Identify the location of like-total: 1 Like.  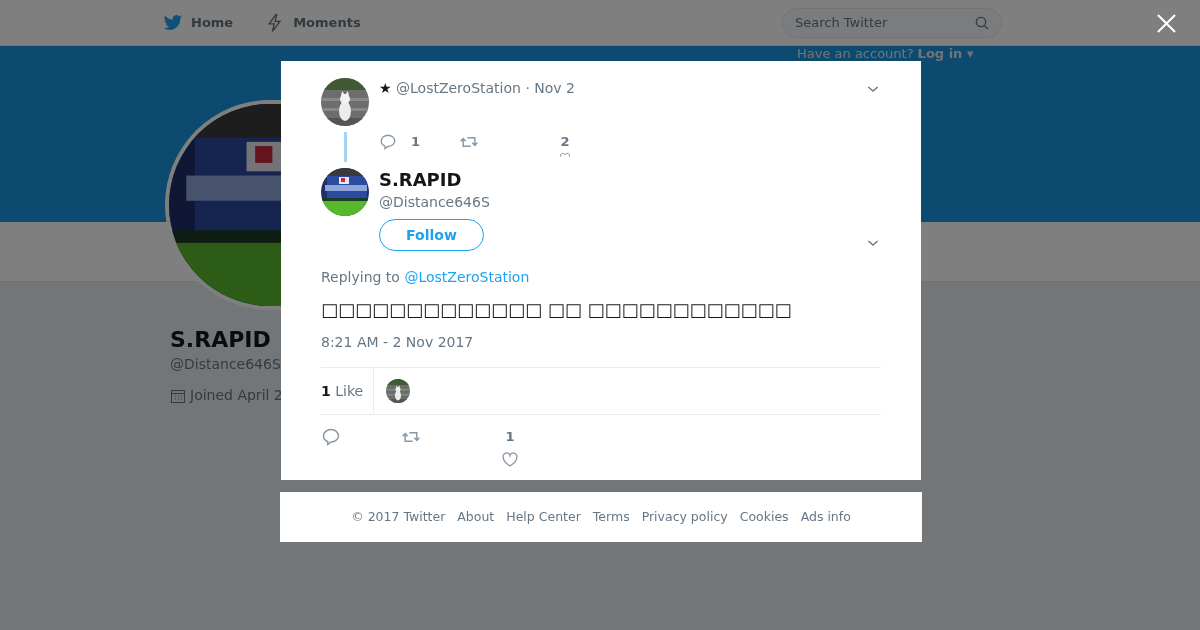
(343, 391).